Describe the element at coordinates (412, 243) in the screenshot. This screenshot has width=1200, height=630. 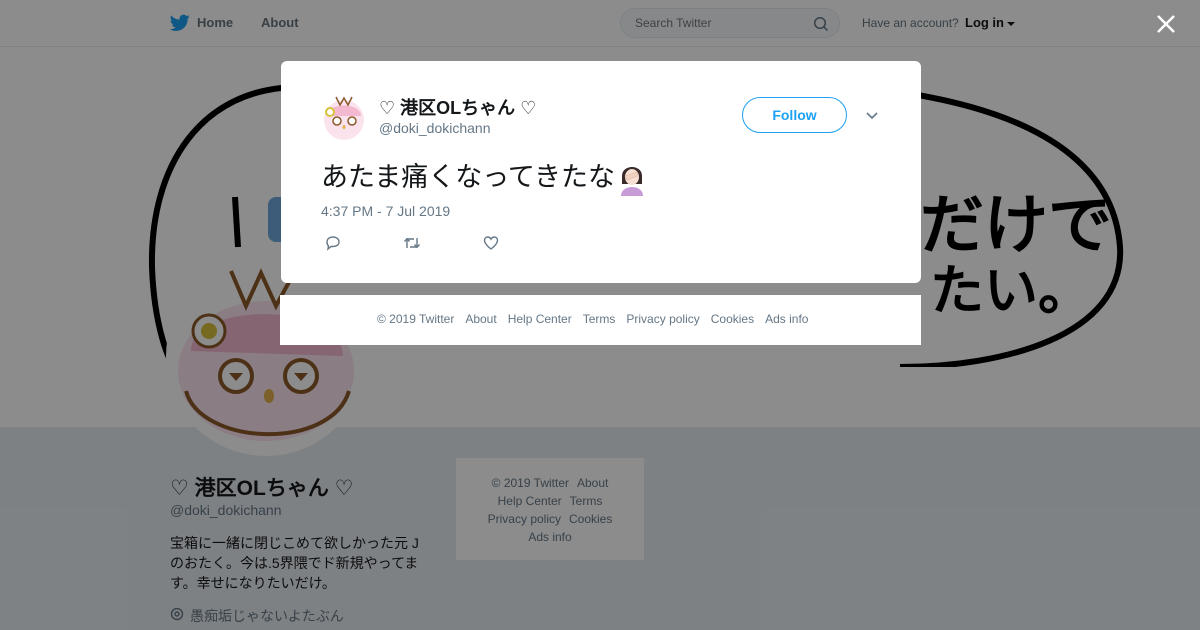
I see `retweet-icon` at that location.